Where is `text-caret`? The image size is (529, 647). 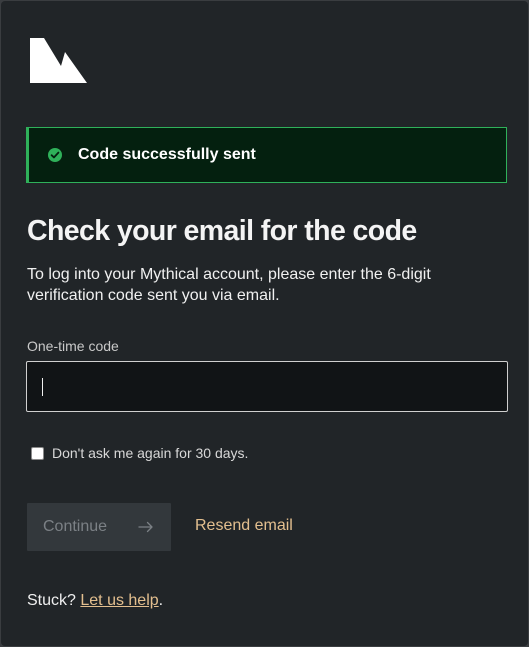 text-caret is located at coordinates (42, 387).